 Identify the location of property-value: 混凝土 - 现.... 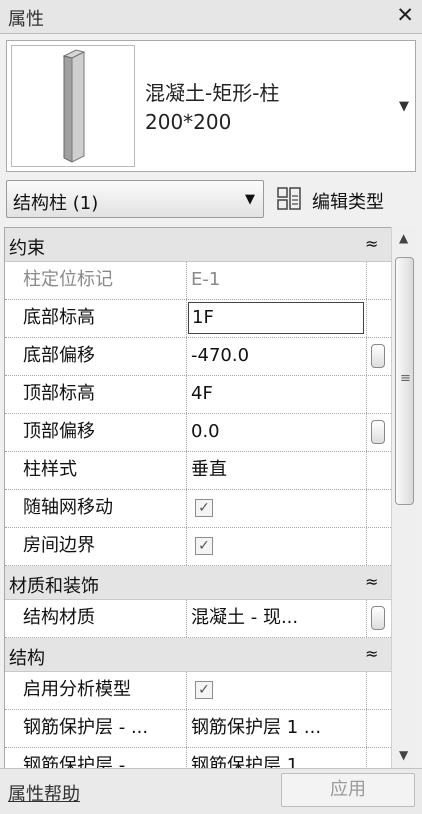
(277, 618).